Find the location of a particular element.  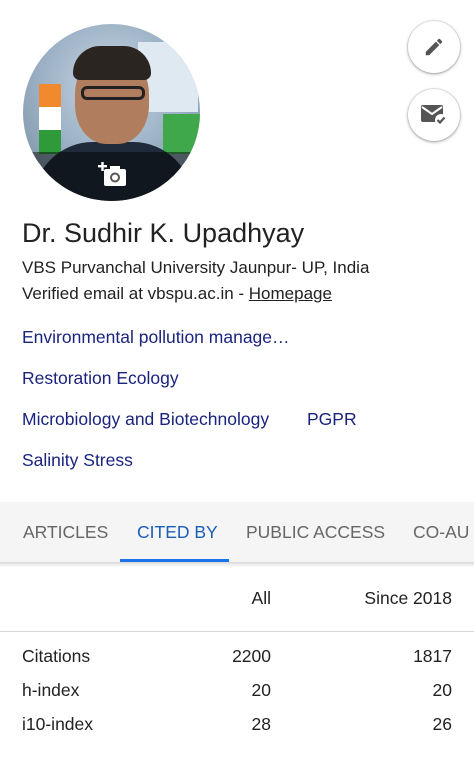

tab-bar-shadow is located at coordinates (237, 565).